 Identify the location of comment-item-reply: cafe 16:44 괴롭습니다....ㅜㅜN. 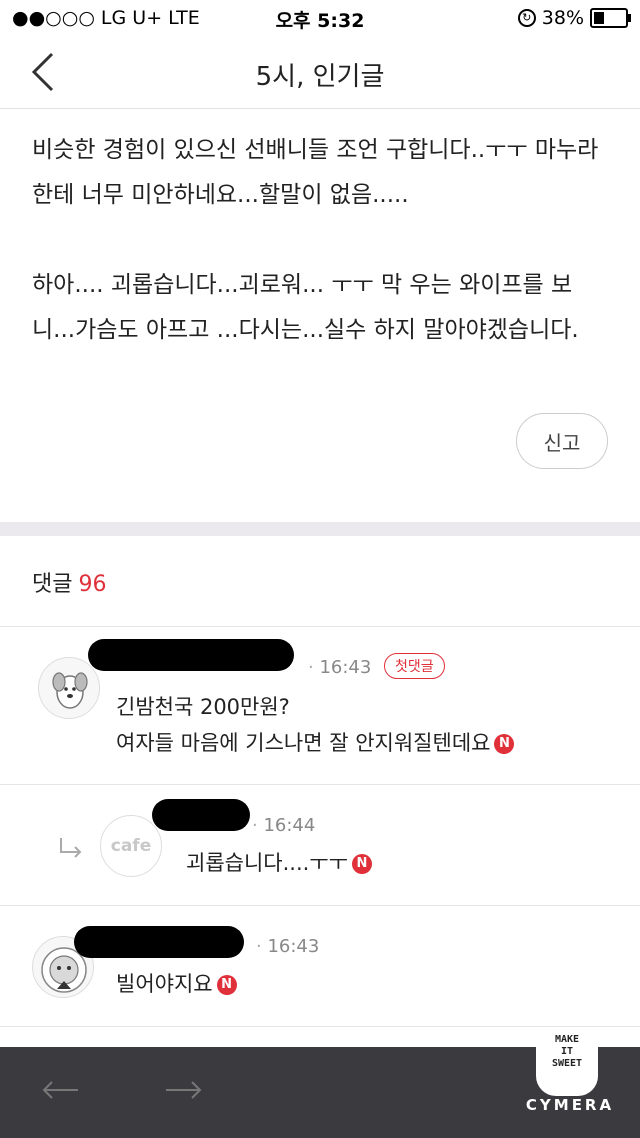
(320, 845).